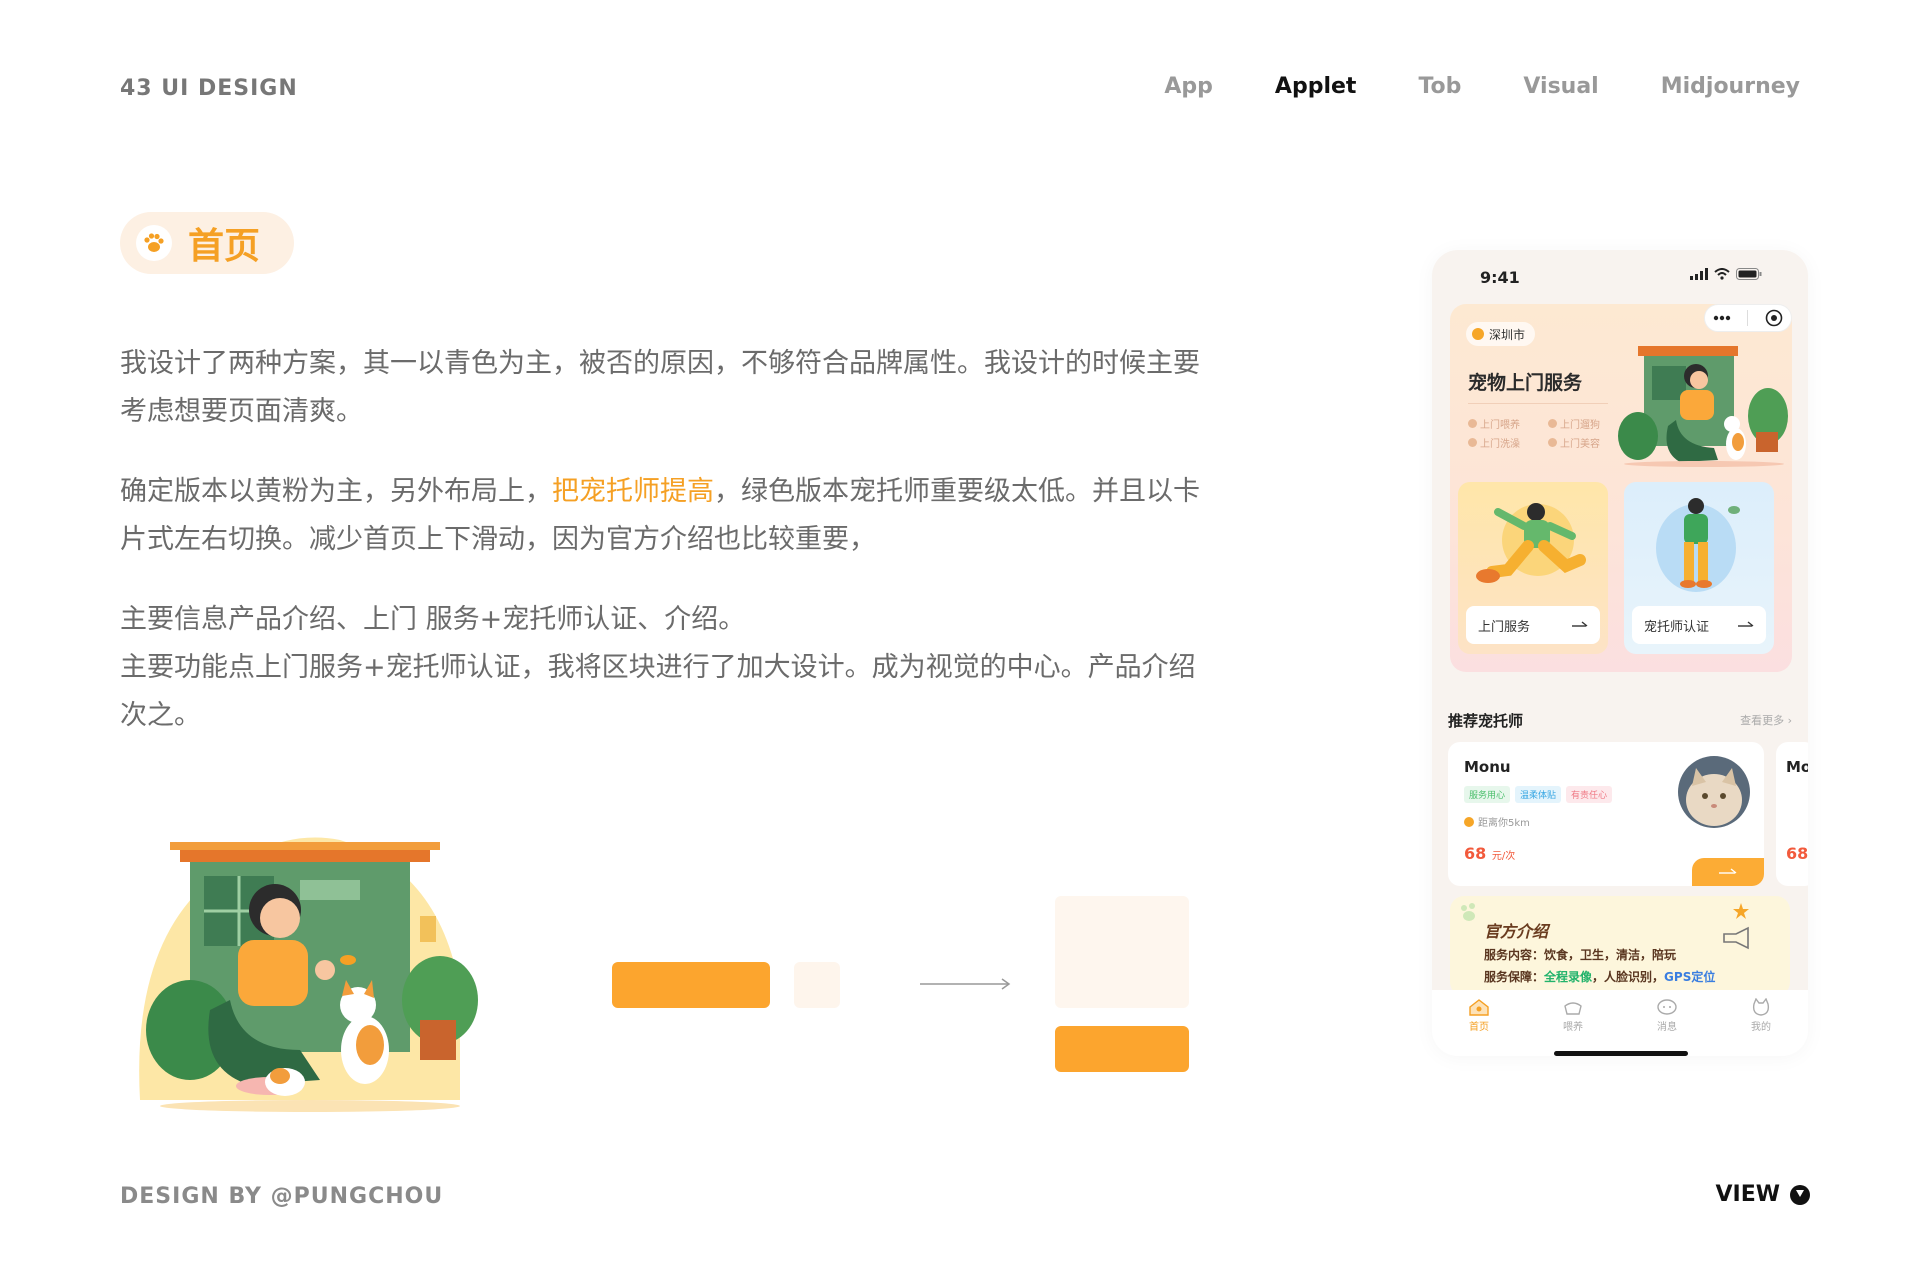 The height and width of the screenshot is (1280, 1920). I want to click on service-tag: 上门遛狗, so click(1588, 423).